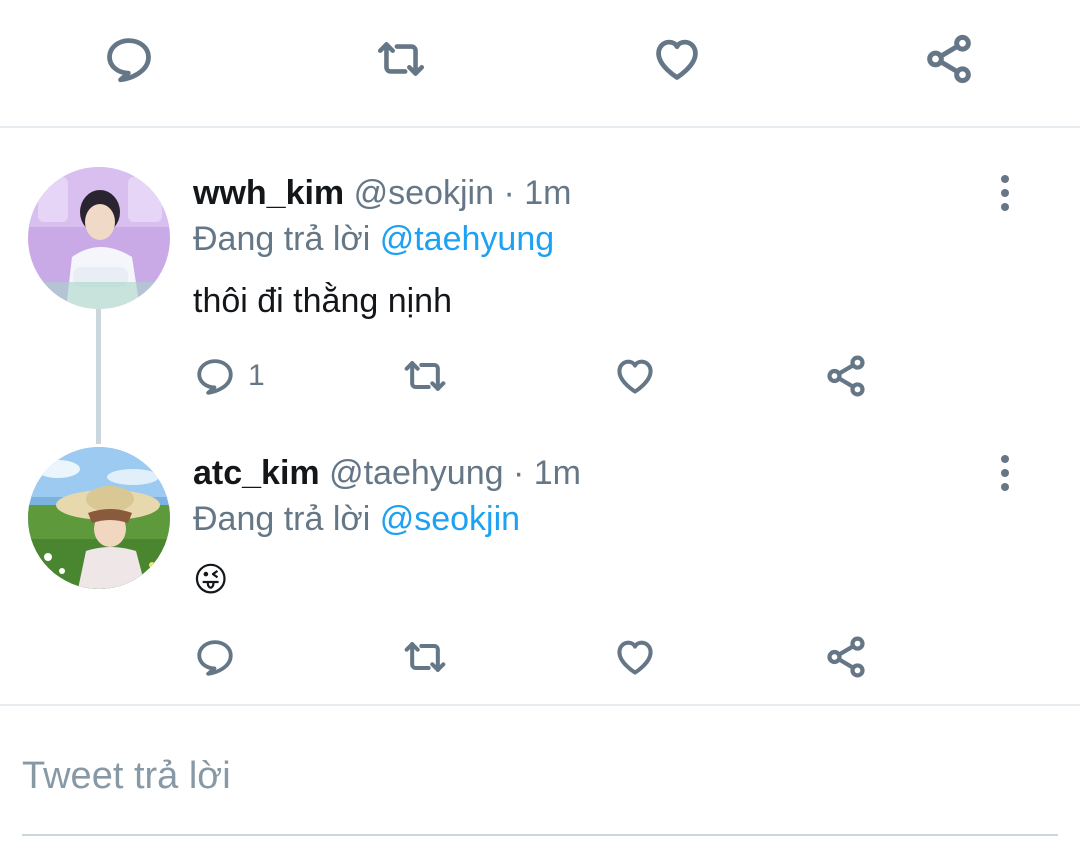 This screenshot has height=848, width=1080. I want to click on reply-button: 1, so click(229, 376).